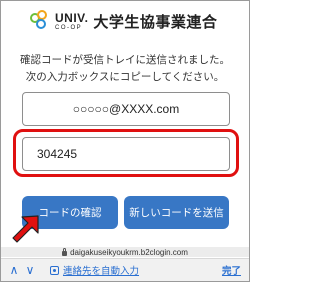 This screenshot has width=320, height=282. Describe the element at coordinates (101, 271) in the screenshot. I see `autofill-label: 連絡先を自動入力` at that location.